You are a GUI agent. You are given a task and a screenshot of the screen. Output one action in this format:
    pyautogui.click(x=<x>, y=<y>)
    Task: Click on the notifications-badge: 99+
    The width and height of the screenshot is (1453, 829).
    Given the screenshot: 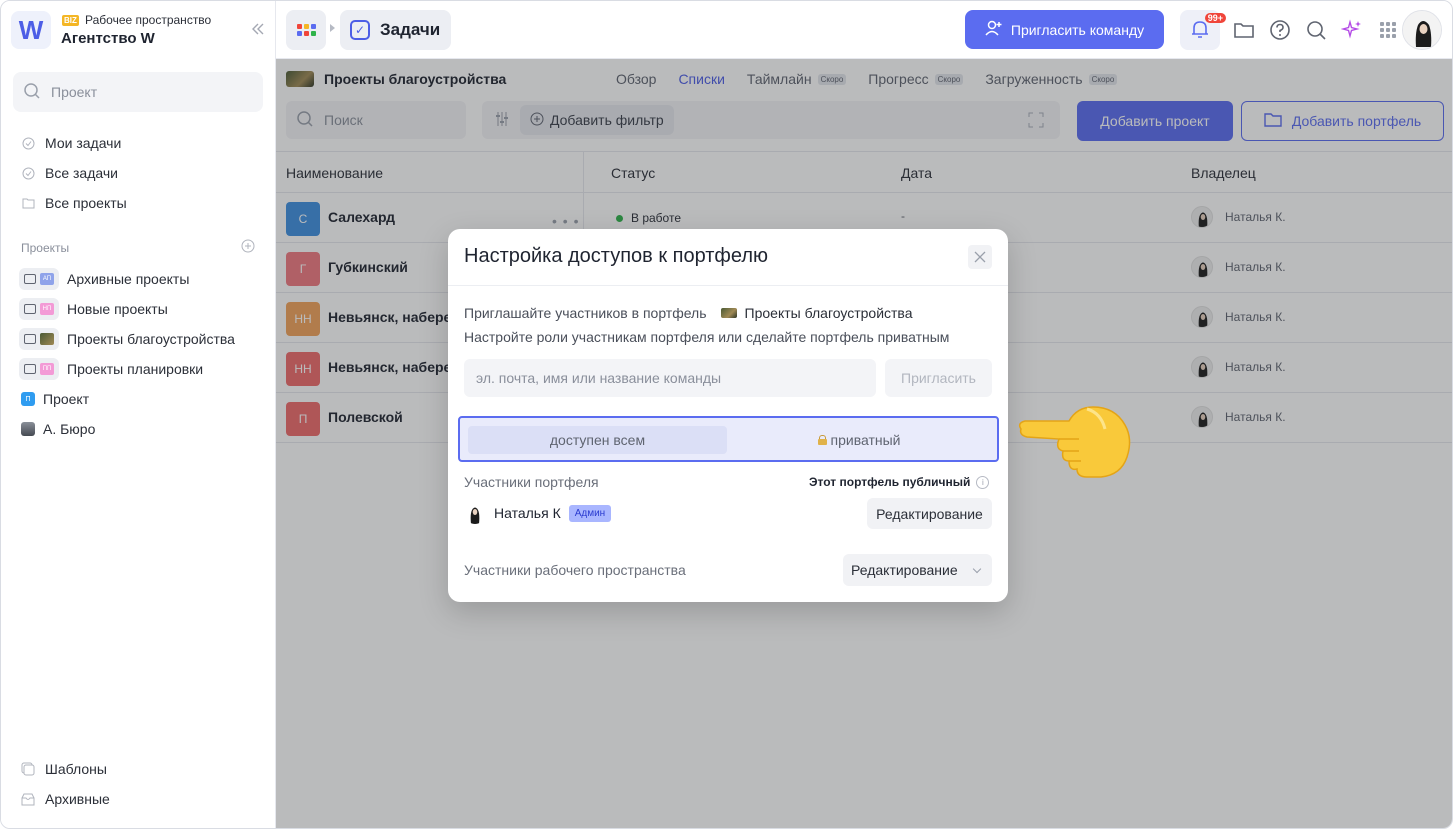 What is the action you would take?
    pyautogui.click(x=1215, y=18)
    